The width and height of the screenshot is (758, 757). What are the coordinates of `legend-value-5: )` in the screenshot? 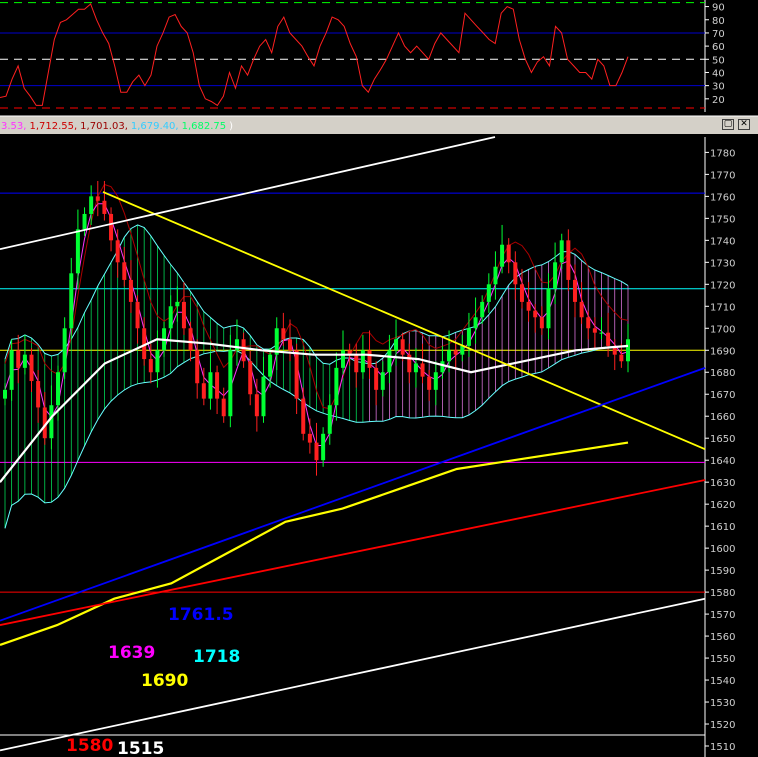 It's located at (231, 126).